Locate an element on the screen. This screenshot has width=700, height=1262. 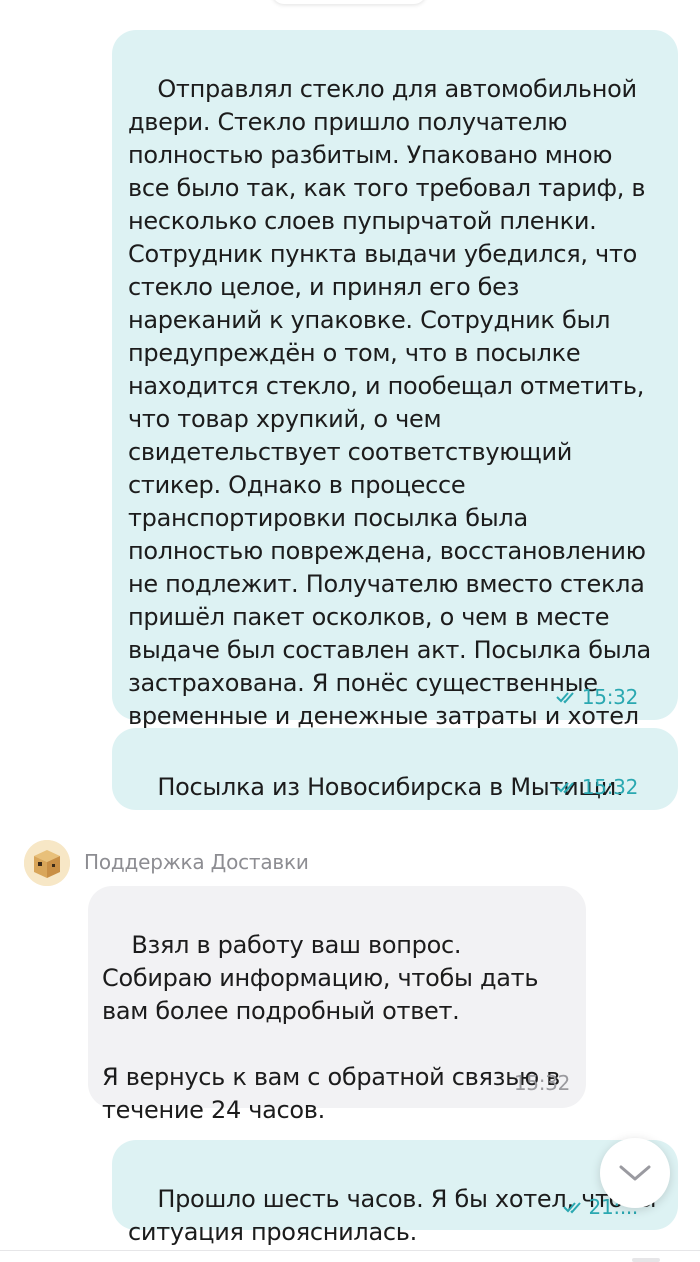
input-handle is located at coordinates (646, 1260).